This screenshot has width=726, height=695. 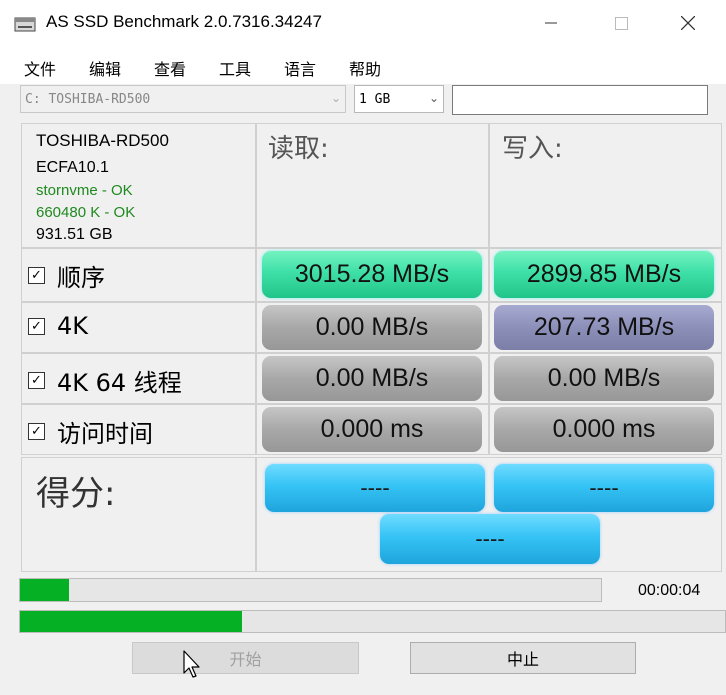 I want to click on sequential-write-result: 2899.85 MB/s, so click(x=604, y=274).